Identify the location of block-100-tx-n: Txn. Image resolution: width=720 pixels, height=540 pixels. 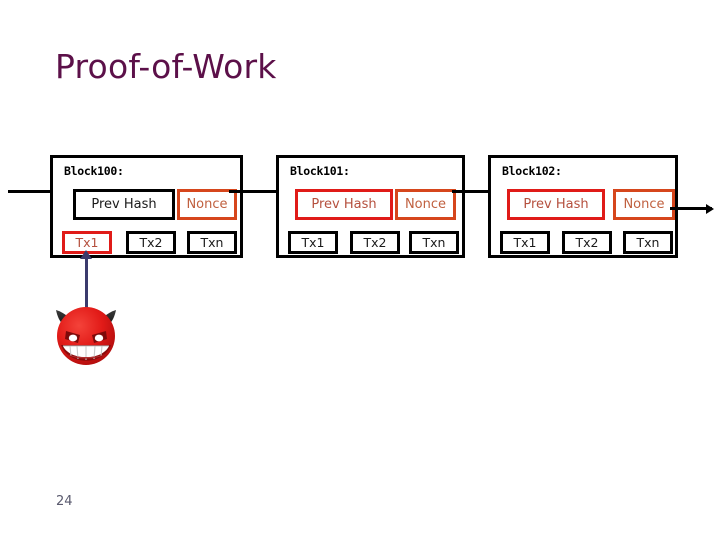
(212, 242).